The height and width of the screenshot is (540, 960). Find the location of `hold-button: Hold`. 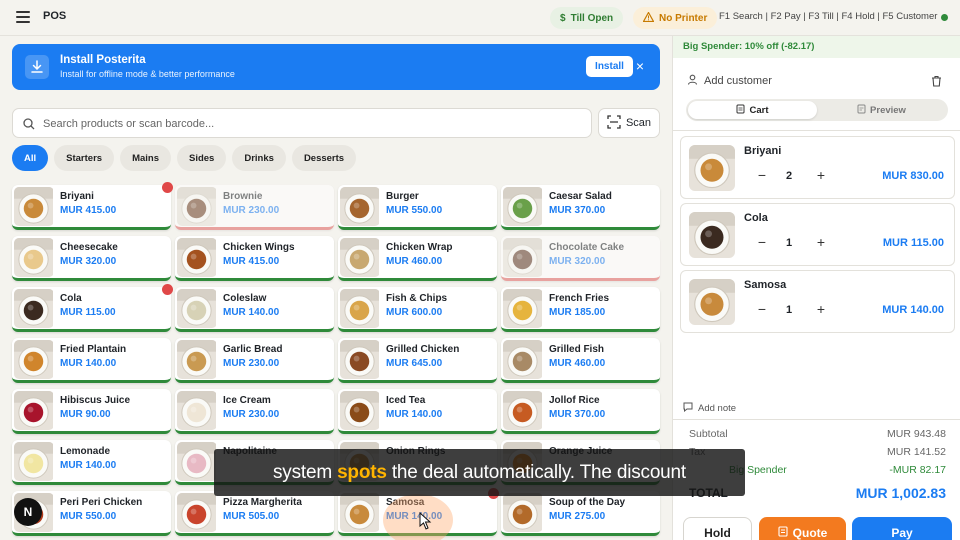

hold-button: Hold is located at coordinates (717, 528).